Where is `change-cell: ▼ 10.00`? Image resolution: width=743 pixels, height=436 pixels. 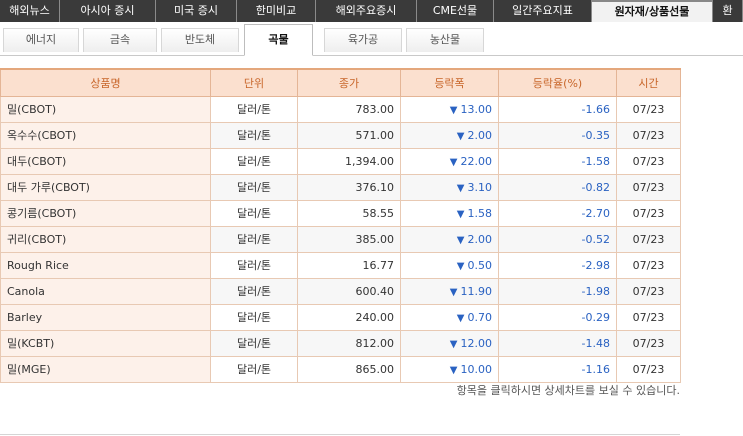 change-cell: ▼ 10.00 is located at coordinates (449, 369).